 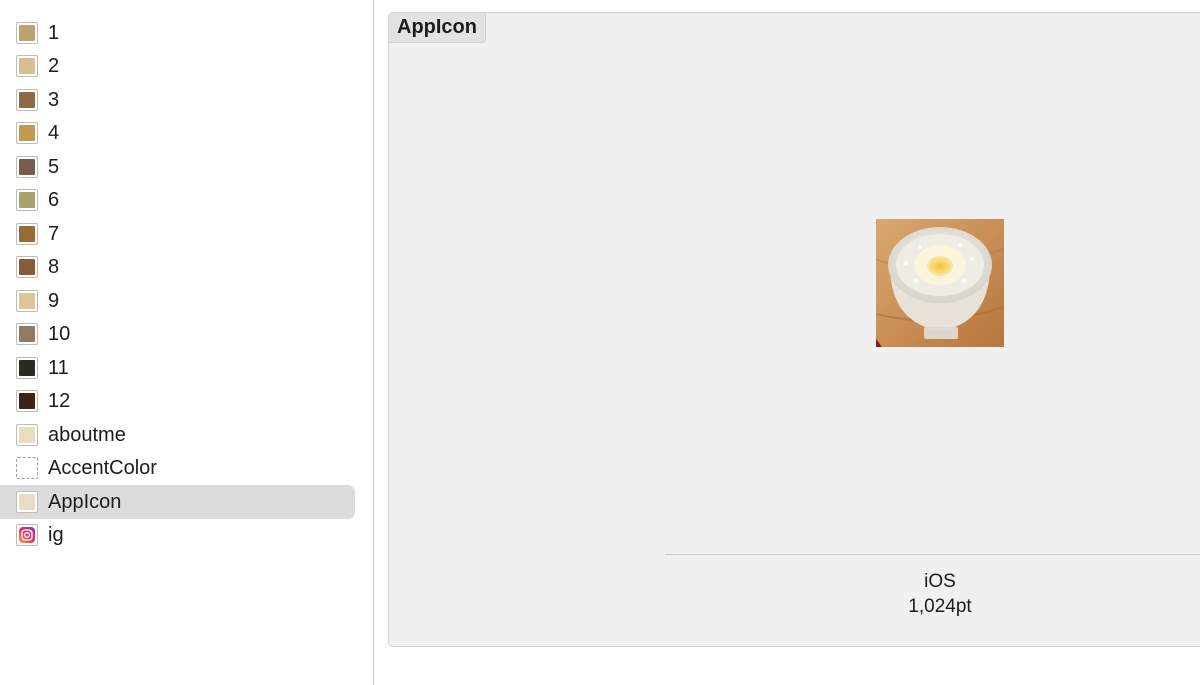 What do you see at coordinates (59, 401) in the screenshot?
I see `asset-item-label: 12` at bounding box center [59, 401].